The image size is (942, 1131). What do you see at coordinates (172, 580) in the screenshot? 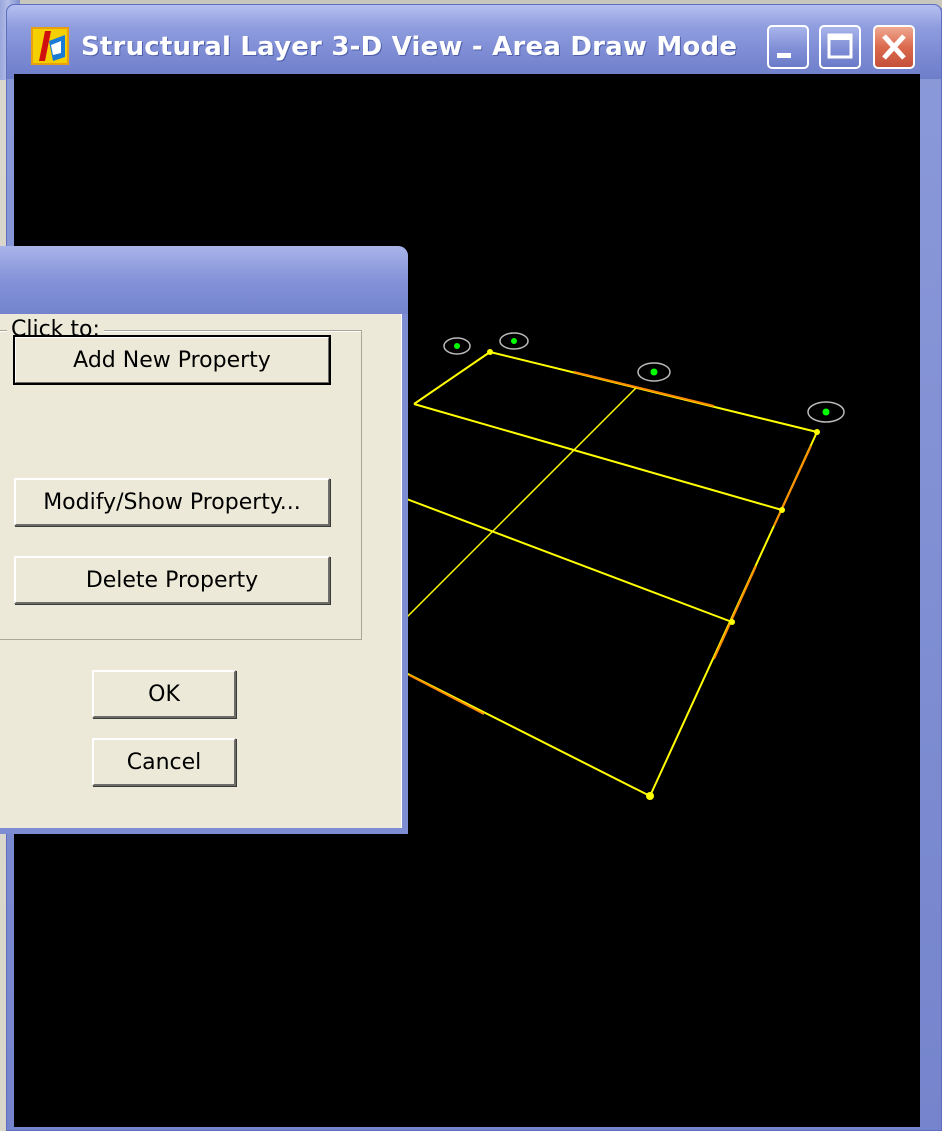
I see `delete-property-button: Delete Property` at bounding box center [172, 580].